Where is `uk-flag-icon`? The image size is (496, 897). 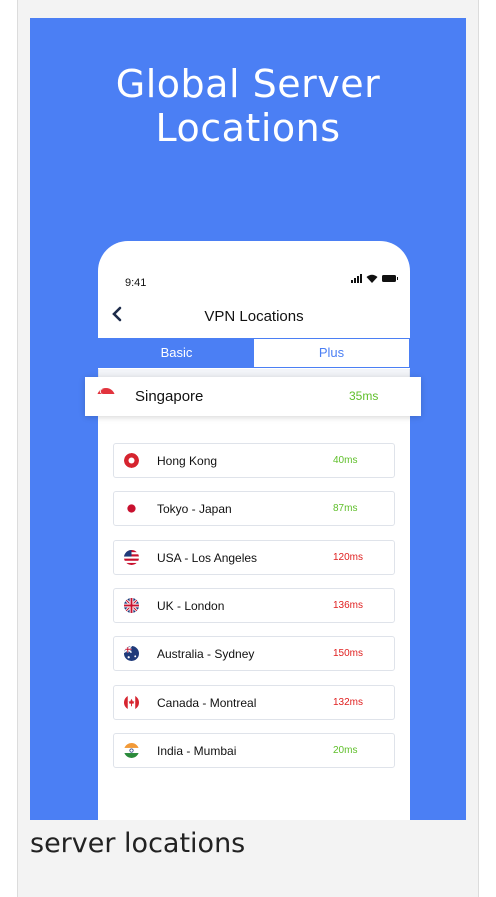 uk-flag-icon is located at coordinates (131, 605).